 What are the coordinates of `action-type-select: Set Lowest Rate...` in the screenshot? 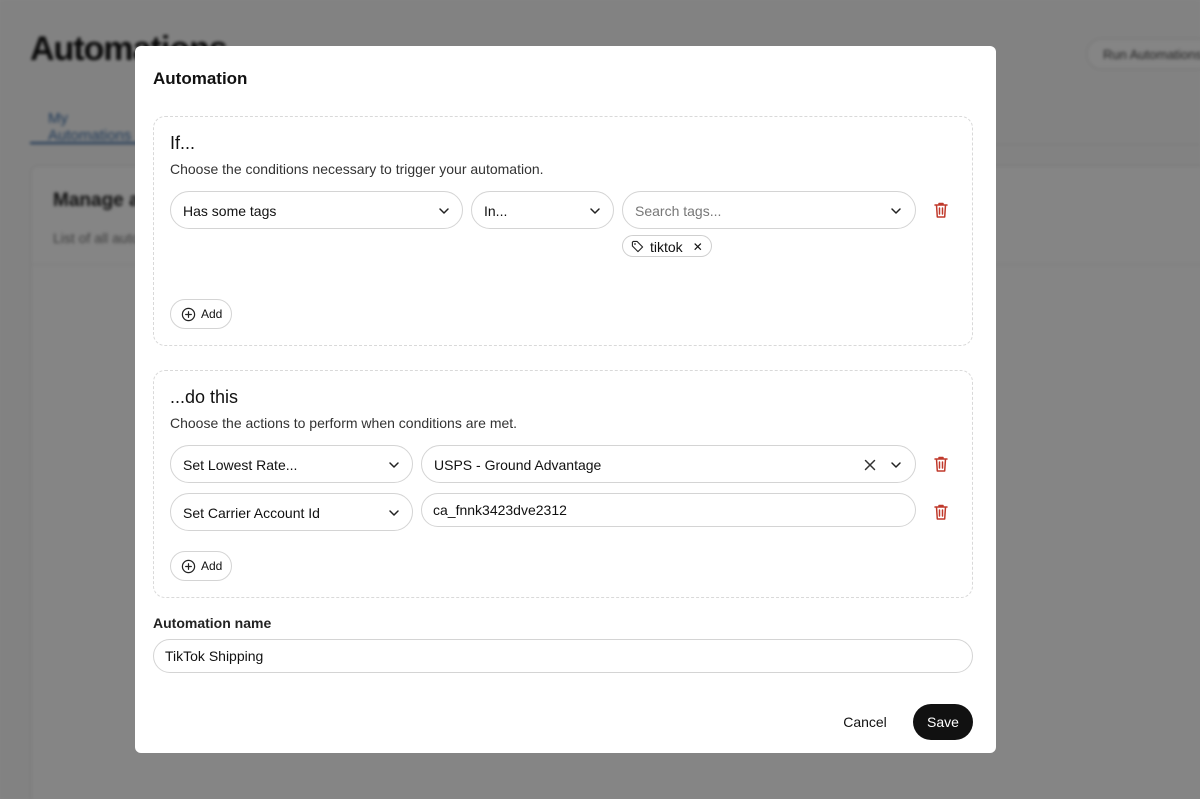 It's located at (291, 464).